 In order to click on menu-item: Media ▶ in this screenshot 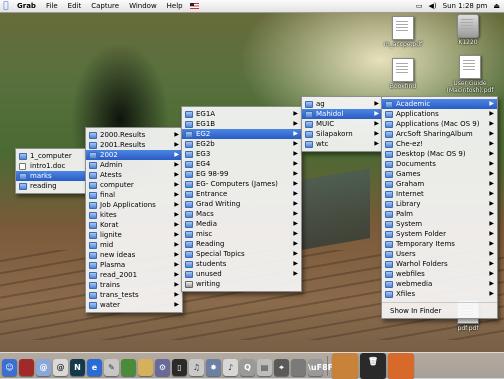, I will do `click(241, 224)`.